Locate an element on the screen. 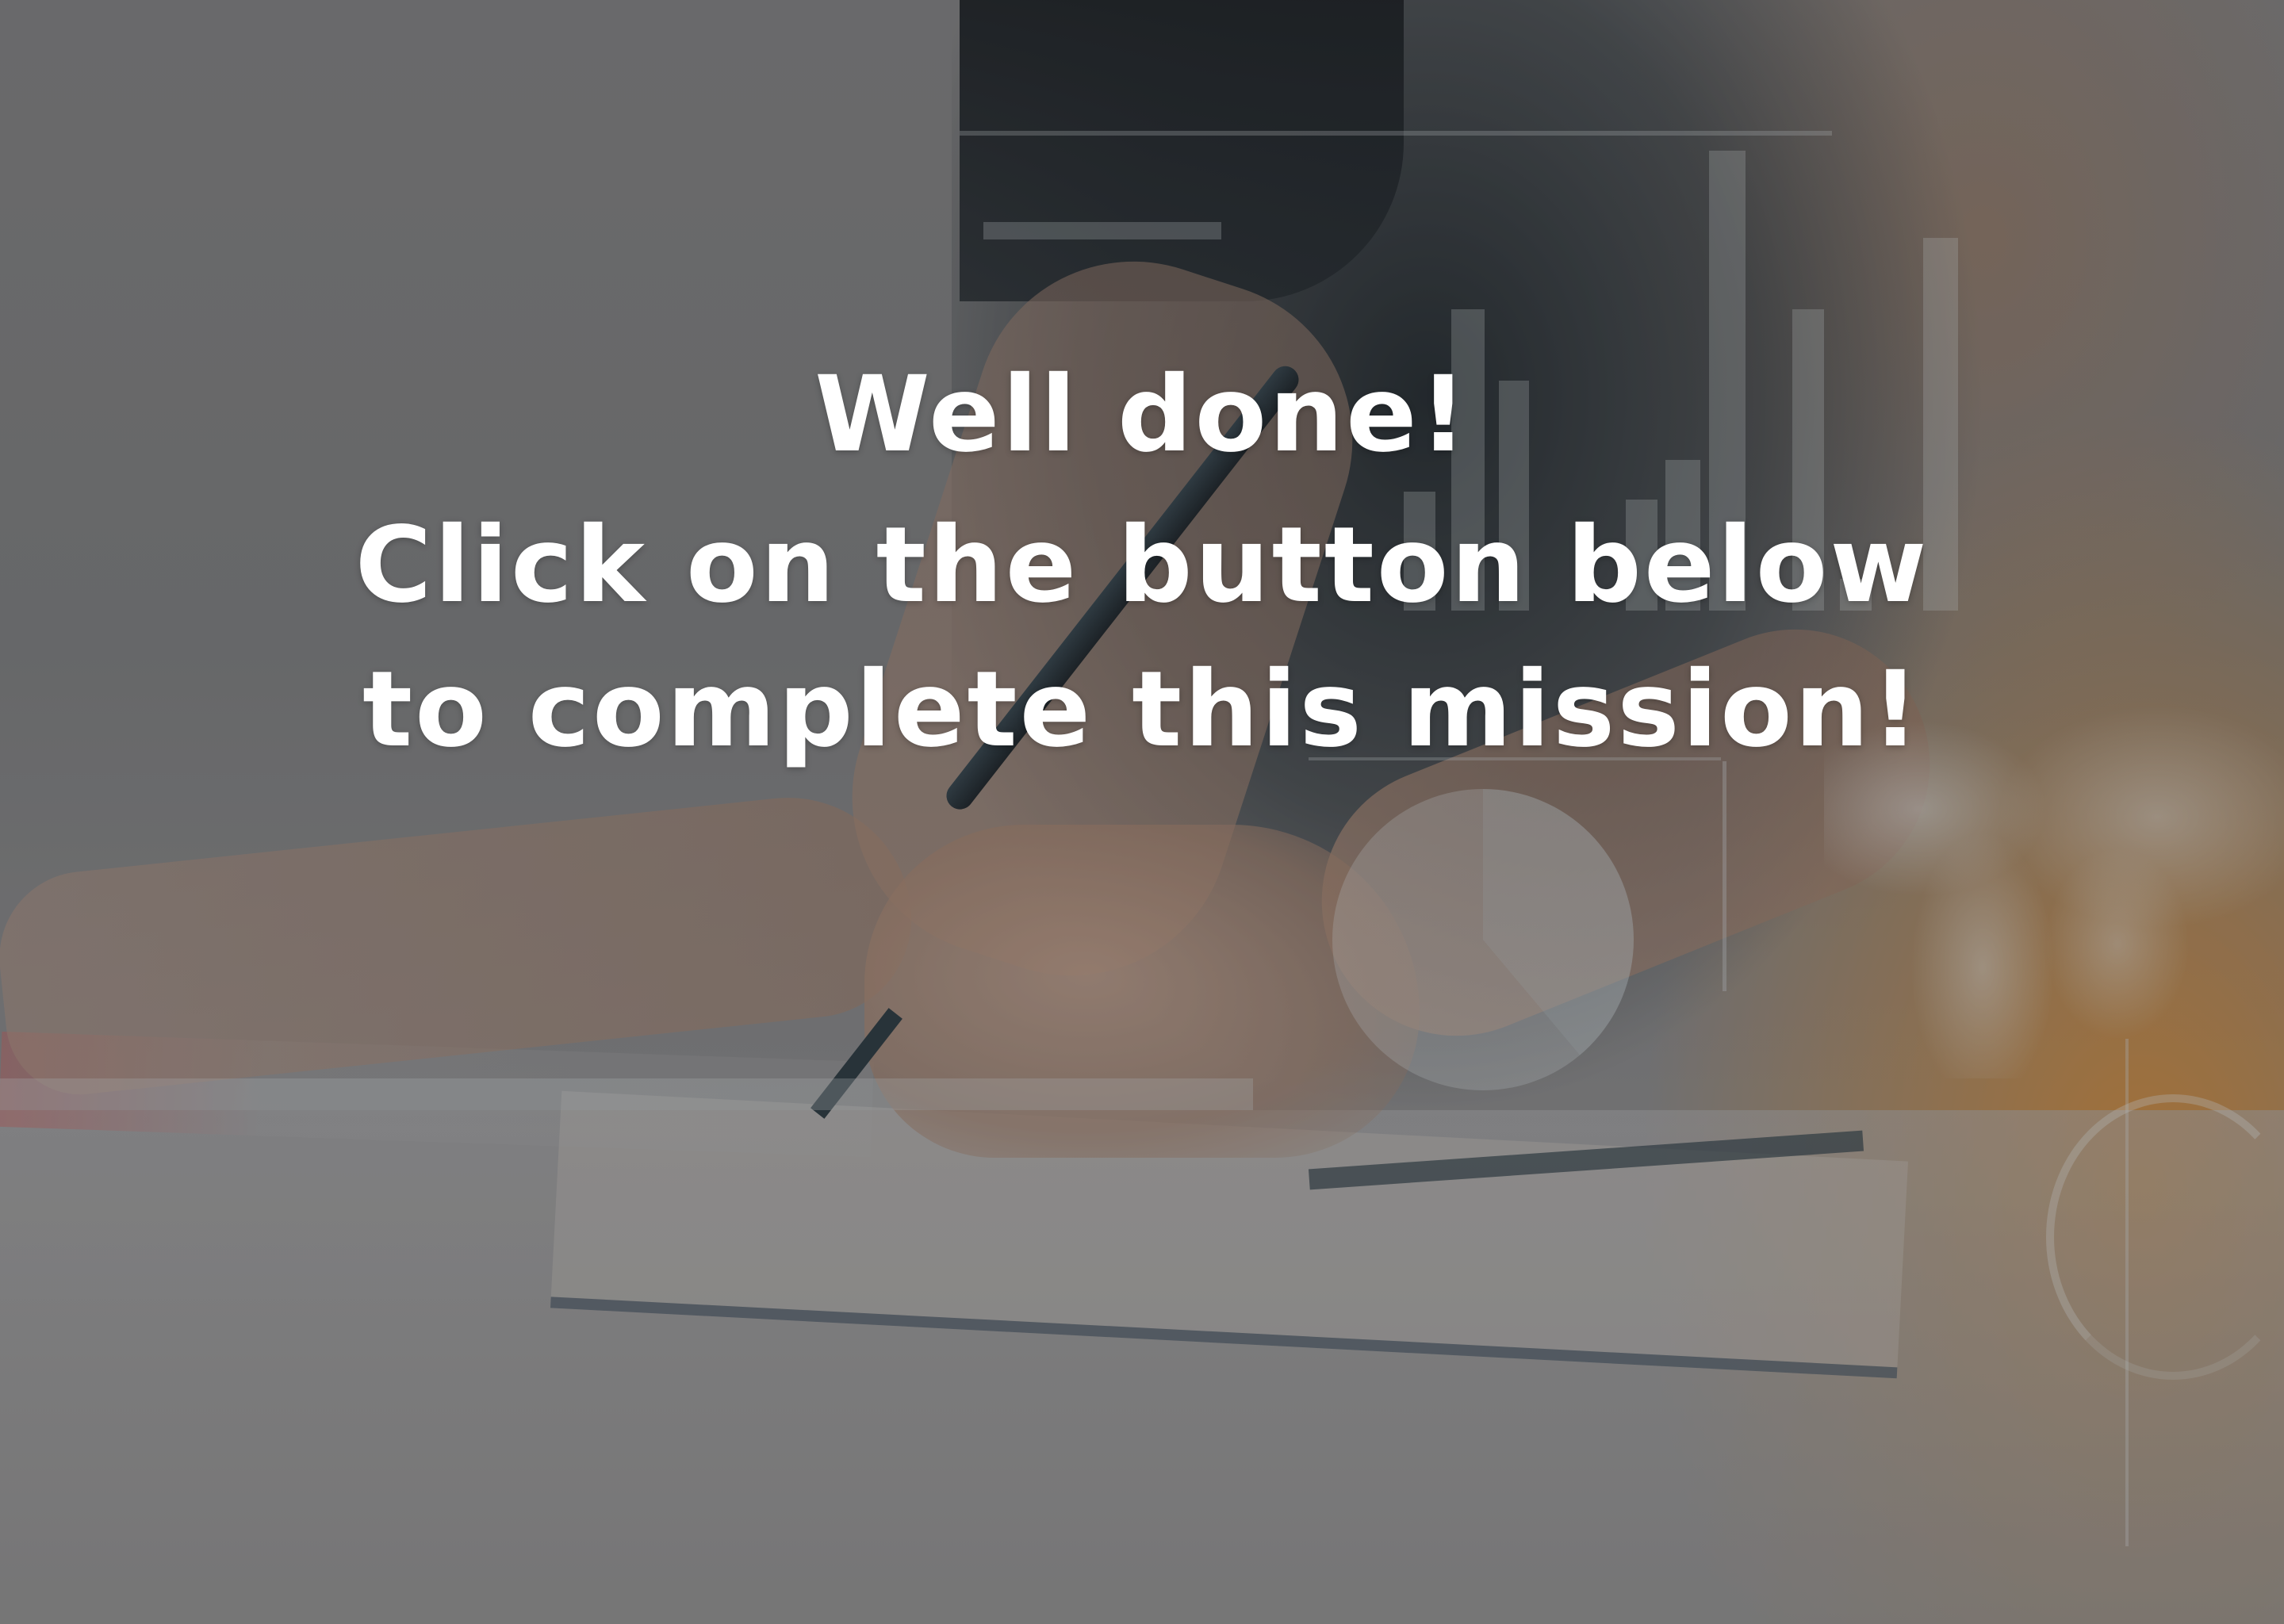 Image resolution: width=2284 pixels, height=1624 pixels. instruction-line-2: to complete this mission! is located at coordinates (1142, 710).